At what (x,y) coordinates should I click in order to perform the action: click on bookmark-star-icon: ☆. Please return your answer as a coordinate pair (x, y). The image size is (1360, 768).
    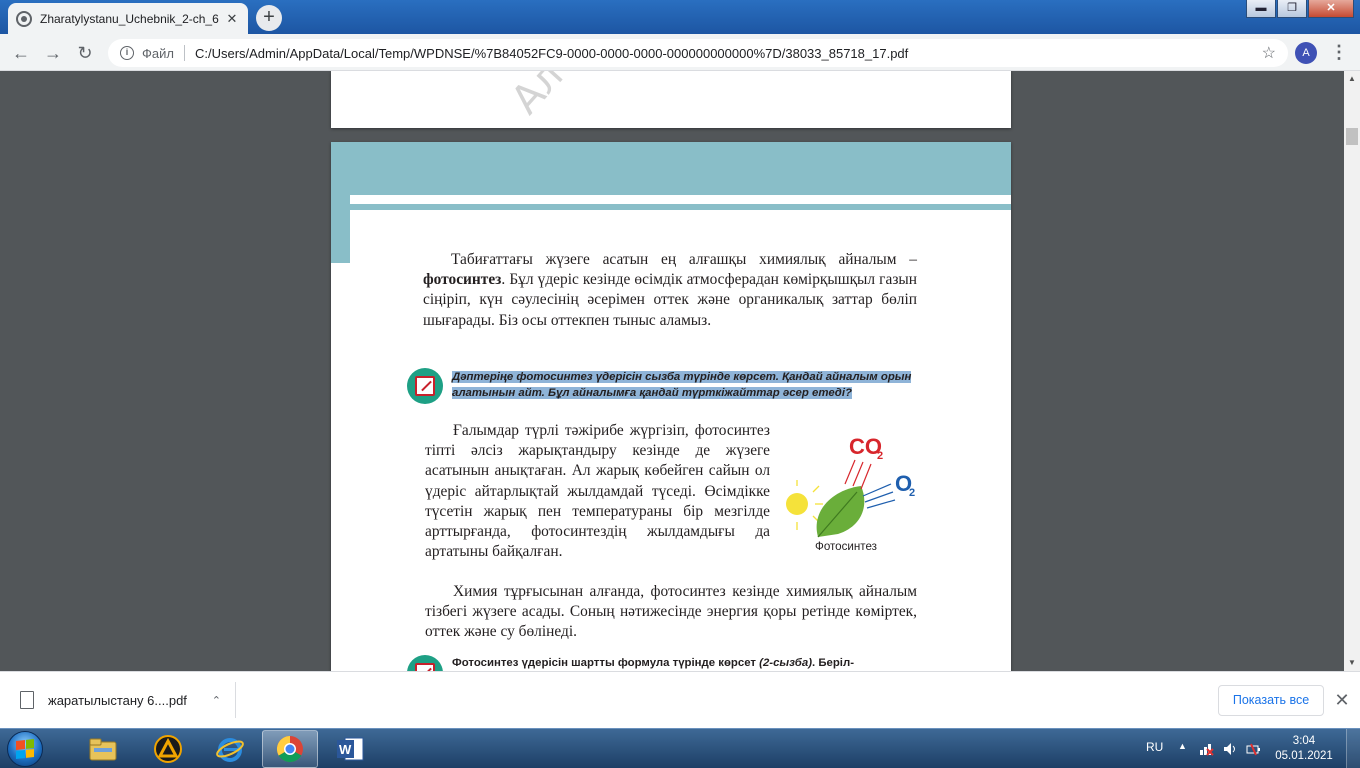
    Looking at the image, I should click on (1269, 53).